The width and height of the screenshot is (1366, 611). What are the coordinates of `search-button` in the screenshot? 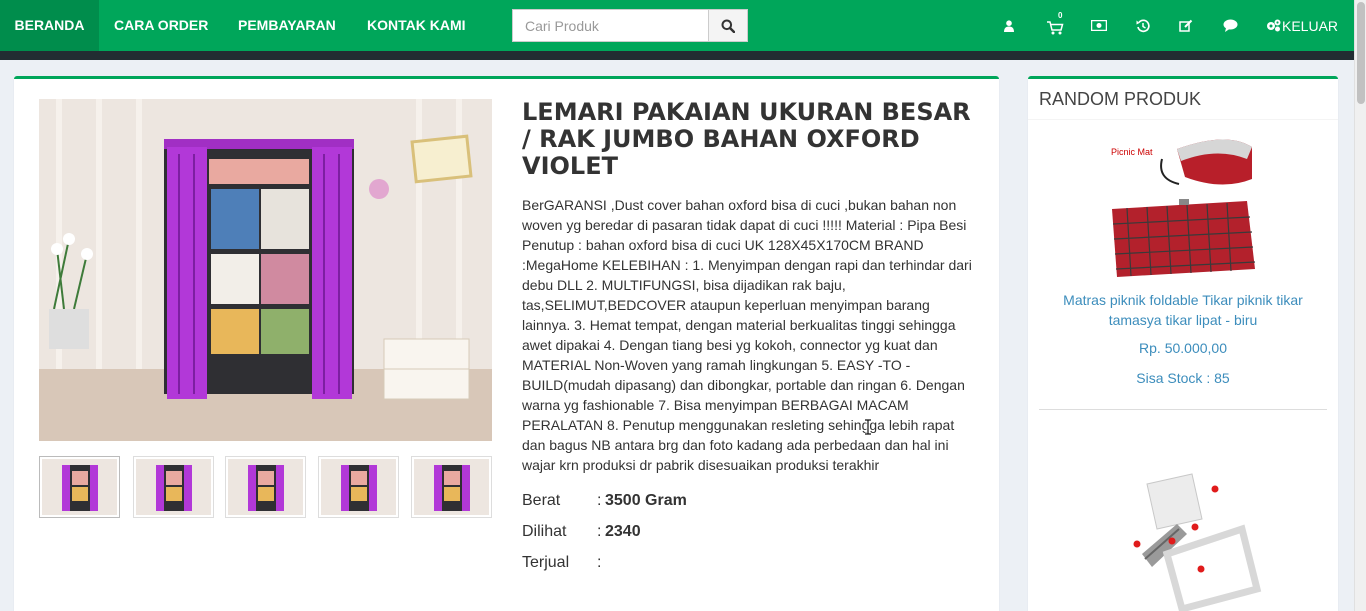 It's located at (728, 25).